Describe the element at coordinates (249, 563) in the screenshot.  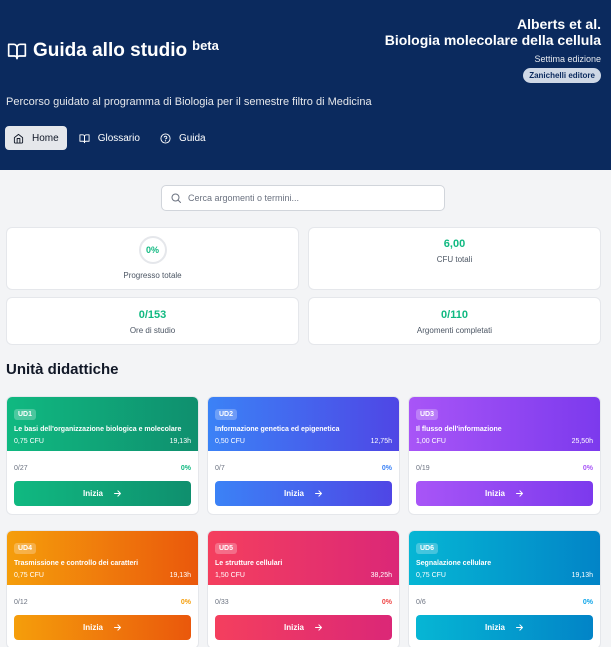
I see `unit-title: Le strutture cellulari` at that location.